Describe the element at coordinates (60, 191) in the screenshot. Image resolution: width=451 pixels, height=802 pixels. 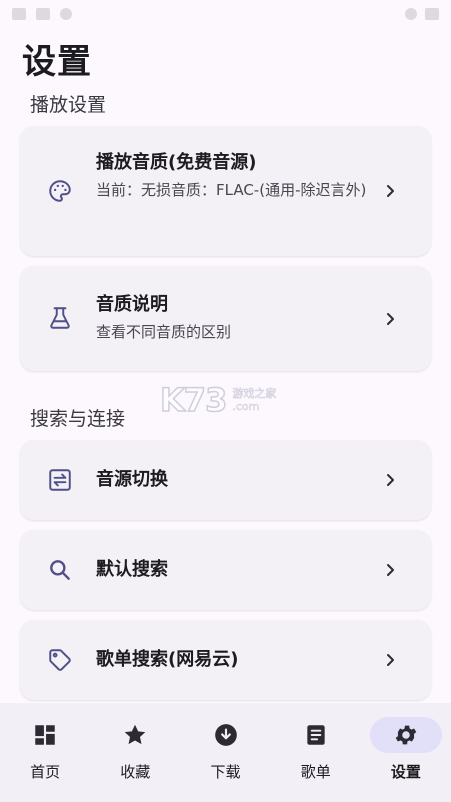
I see `palette-icon` at that location.